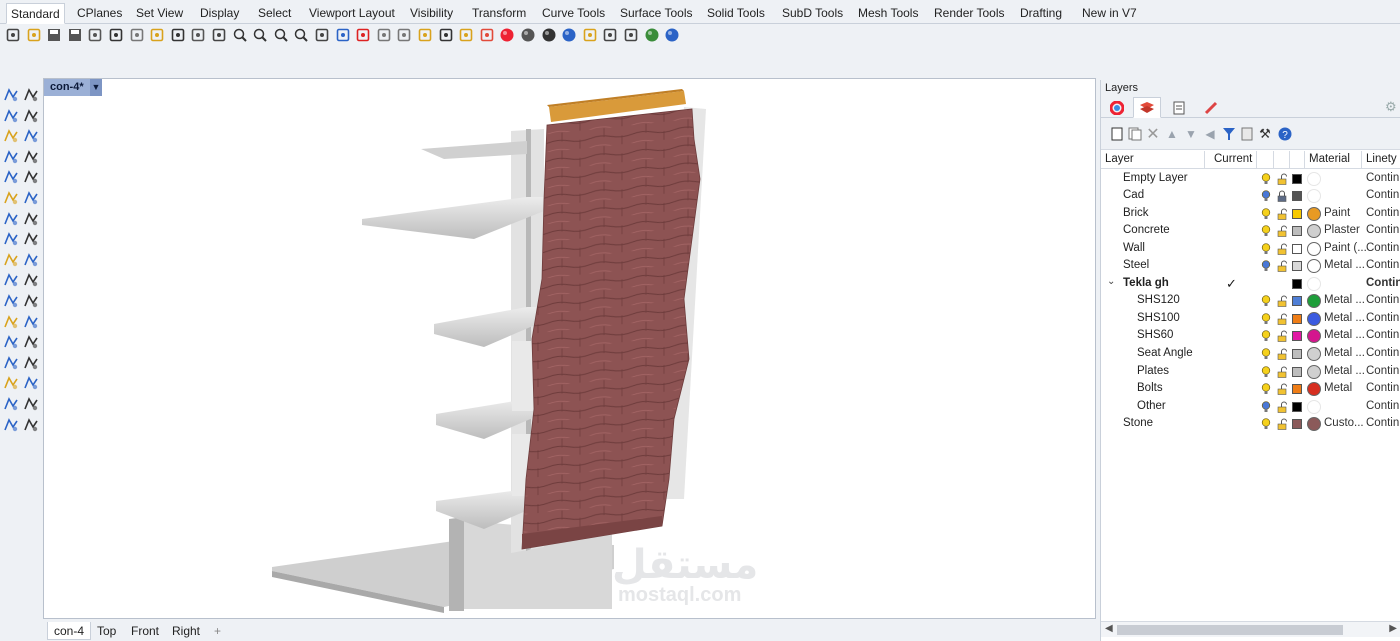 This screenshot has width=1400, height=641. I want to click on offset-icon, so click(31, 301).